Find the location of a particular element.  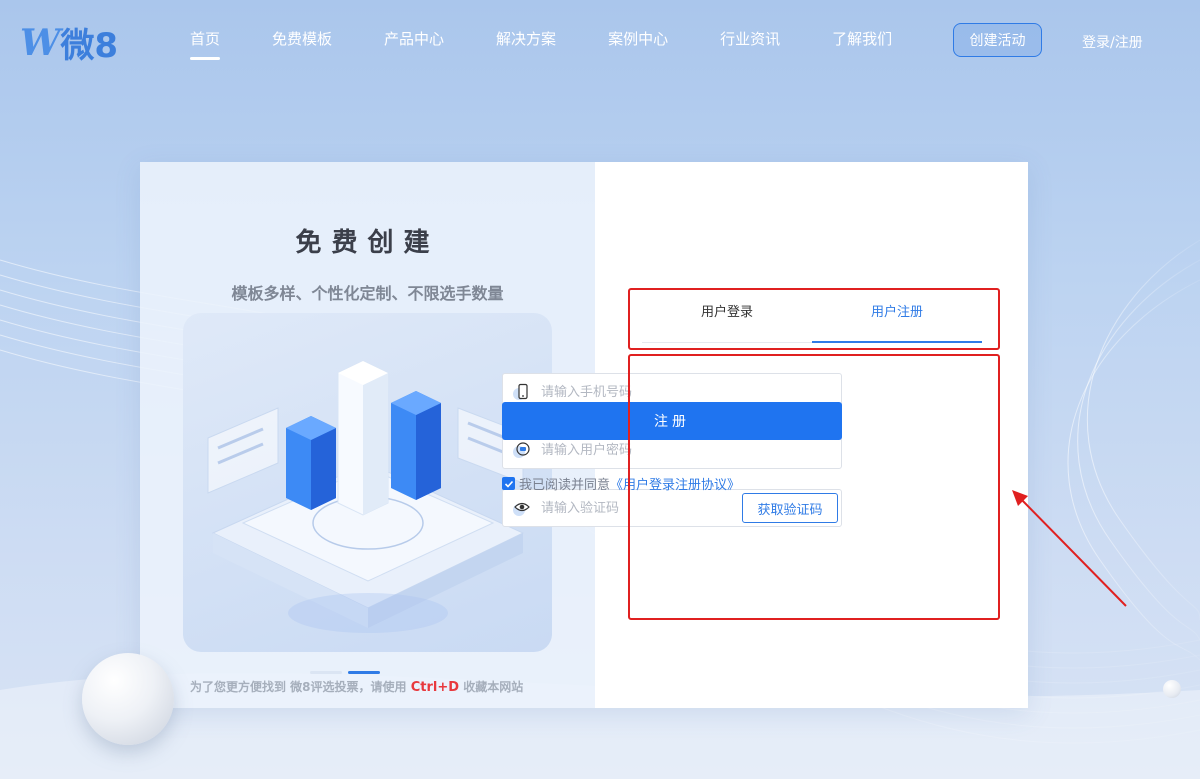

create-activity-button: 创建活动 is located at coordinates (997, 40).